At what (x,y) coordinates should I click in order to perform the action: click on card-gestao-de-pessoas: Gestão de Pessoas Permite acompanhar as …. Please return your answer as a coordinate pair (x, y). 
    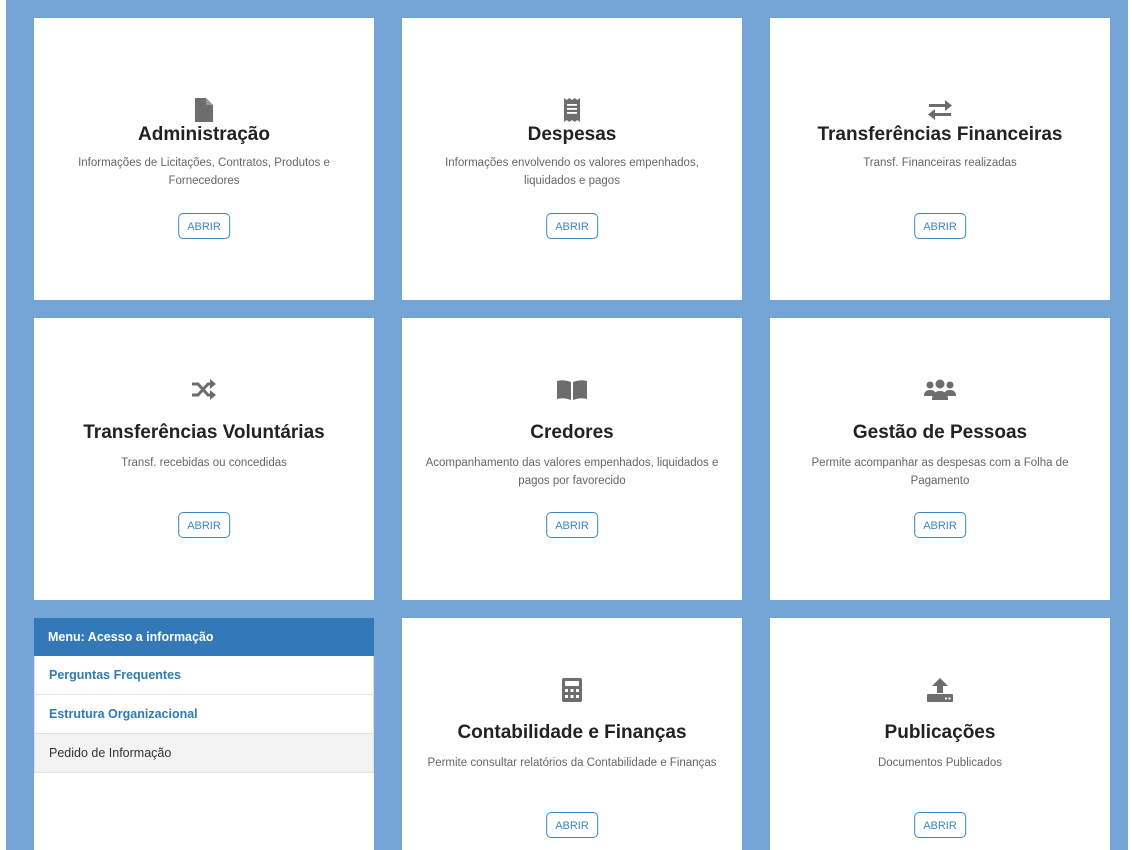
    Looking at the image, I should click on (940, 459).